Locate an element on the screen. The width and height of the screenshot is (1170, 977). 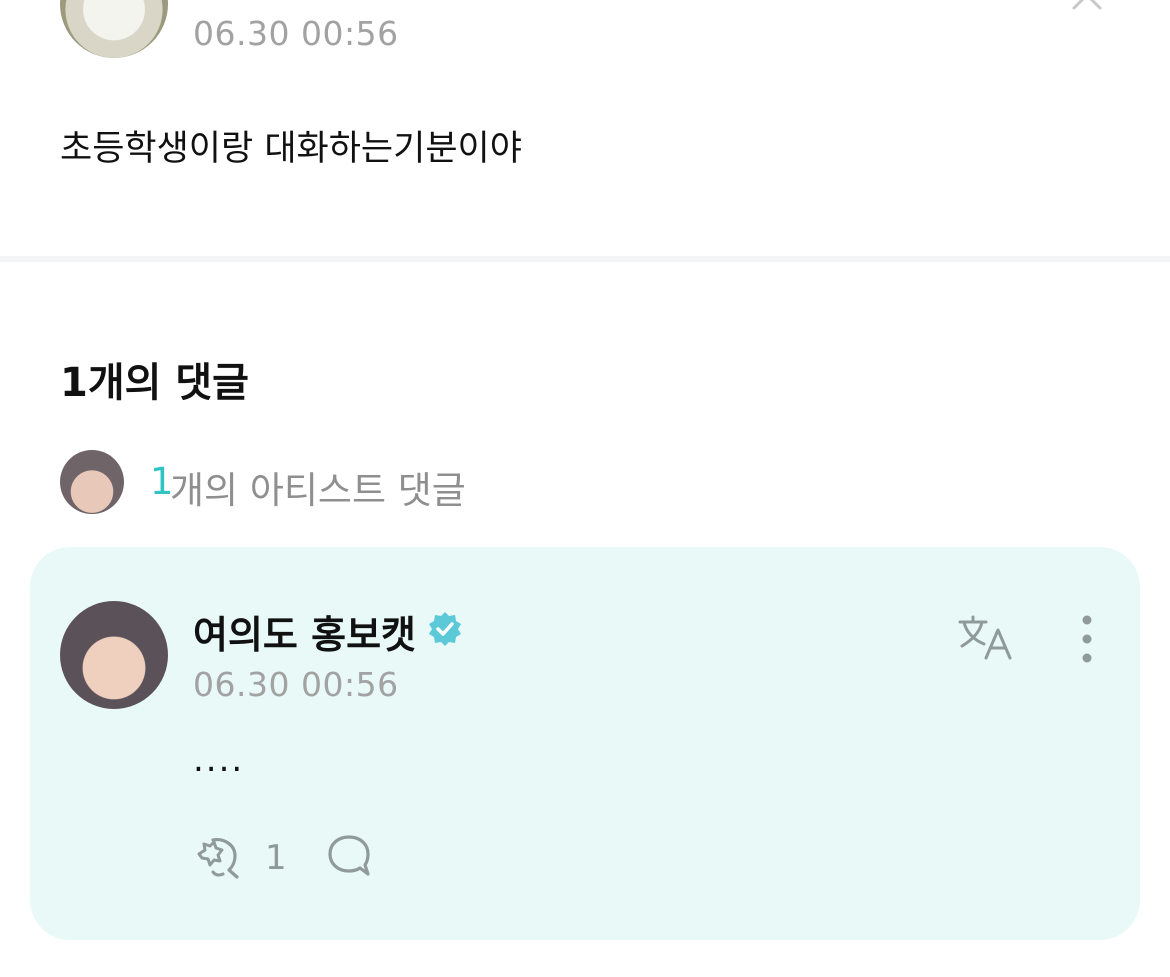
artist-comment-avatar is located at coordinates (92, 482).